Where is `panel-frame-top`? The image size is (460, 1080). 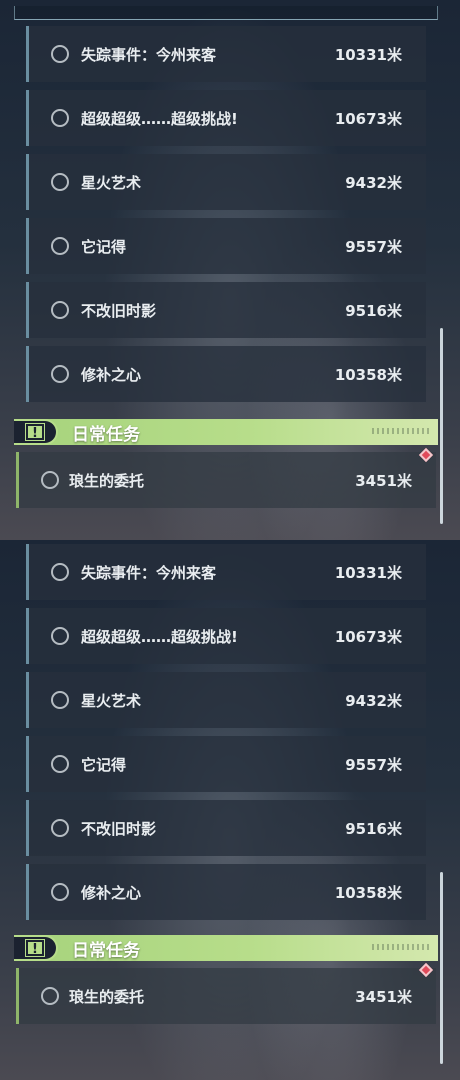 panel-frame-top is located at coordinates (226, 13).